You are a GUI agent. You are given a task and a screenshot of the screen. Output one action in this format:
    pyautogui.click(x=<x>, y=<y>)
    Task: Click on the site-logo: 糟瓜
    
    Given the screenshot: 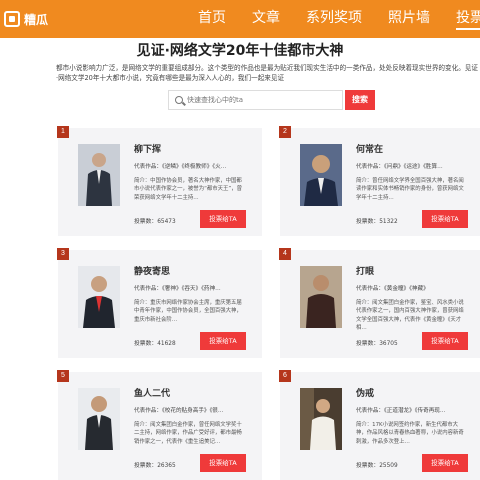 What is the action you would take?
    pyautogui.click(x=26, y=19)
    